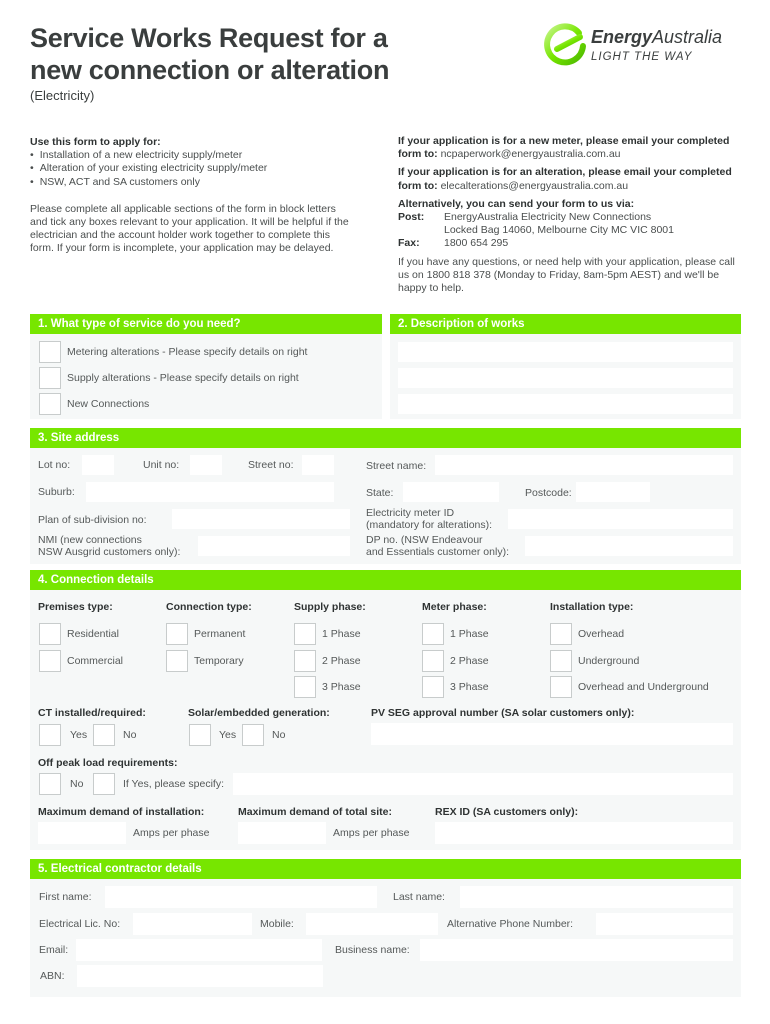 The height and width of the screenshot is (1024, 770). I want to click on meter-3-phase-label: 3 Phase, so click(469, 687).